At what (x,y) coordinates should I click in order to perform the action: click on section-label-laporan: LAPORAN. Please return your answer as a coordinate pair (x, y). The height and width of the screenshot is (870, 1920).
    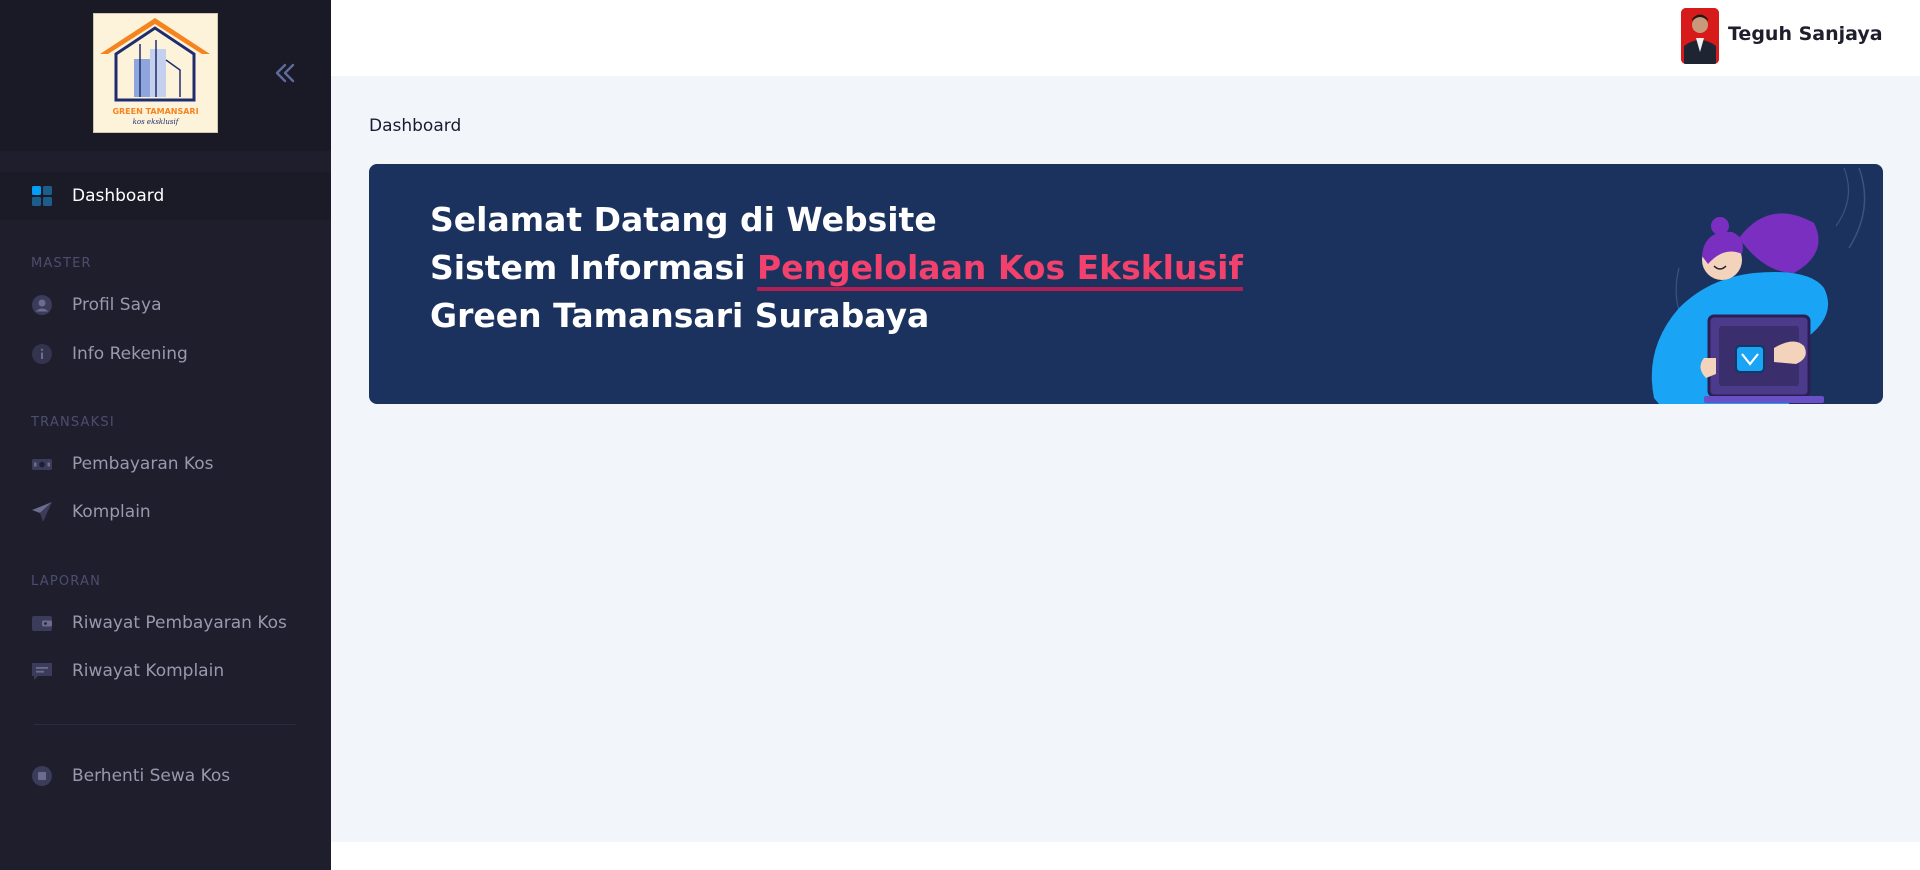
    Looking at the image, I should click on (66, 581).